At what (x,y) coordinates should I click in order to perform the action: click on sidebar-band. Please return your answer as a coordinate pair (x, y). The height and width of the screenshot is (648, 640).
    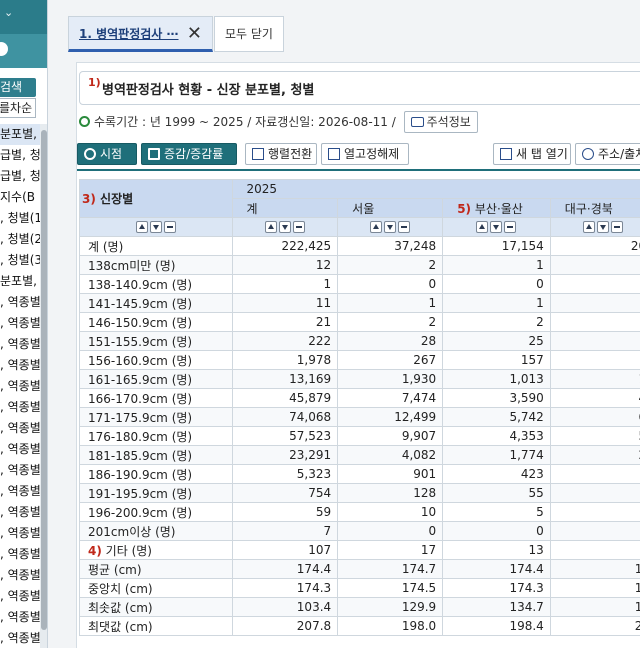
    Looking at the image, I should click on (23, 51).